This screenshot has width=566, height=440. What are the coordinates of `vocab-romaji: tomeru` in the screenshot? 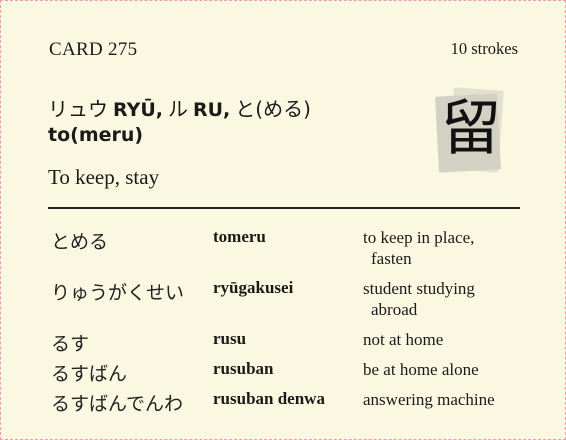 It's located at (239, 236).